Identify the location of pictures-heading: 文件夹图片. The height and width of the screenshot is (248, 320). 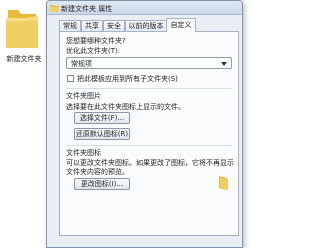
(83, 96).